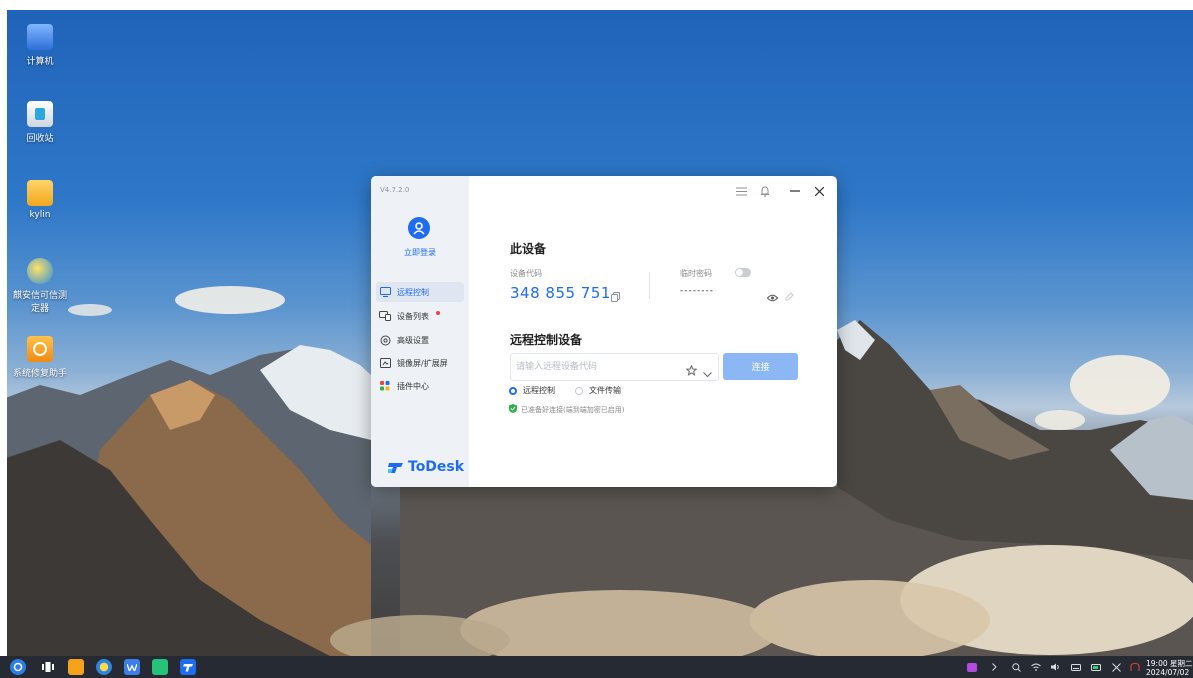 Image resolution: width=1193 pixels, height=678 pixels. Describe the element at coordinates (546, 340) in the screenshot. I see `remote-control-title: 远程控制设备` at that location.